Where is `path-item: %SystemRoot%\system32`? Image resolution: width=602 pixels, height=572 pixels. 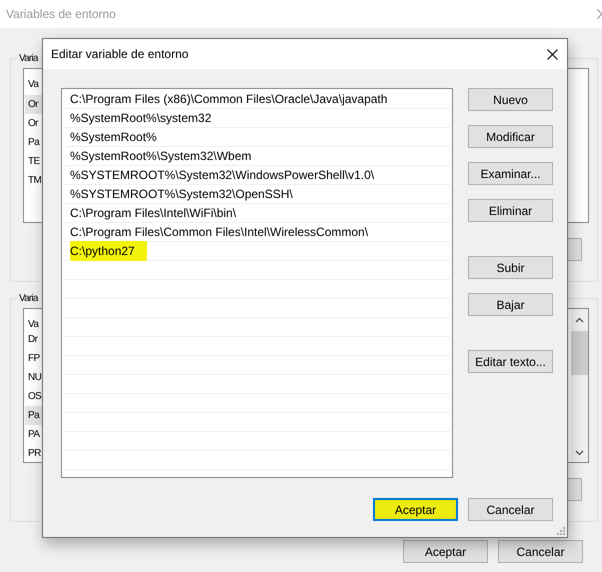
path-item: %SystemRoot%\system32 is located at coordinates (143, 118).